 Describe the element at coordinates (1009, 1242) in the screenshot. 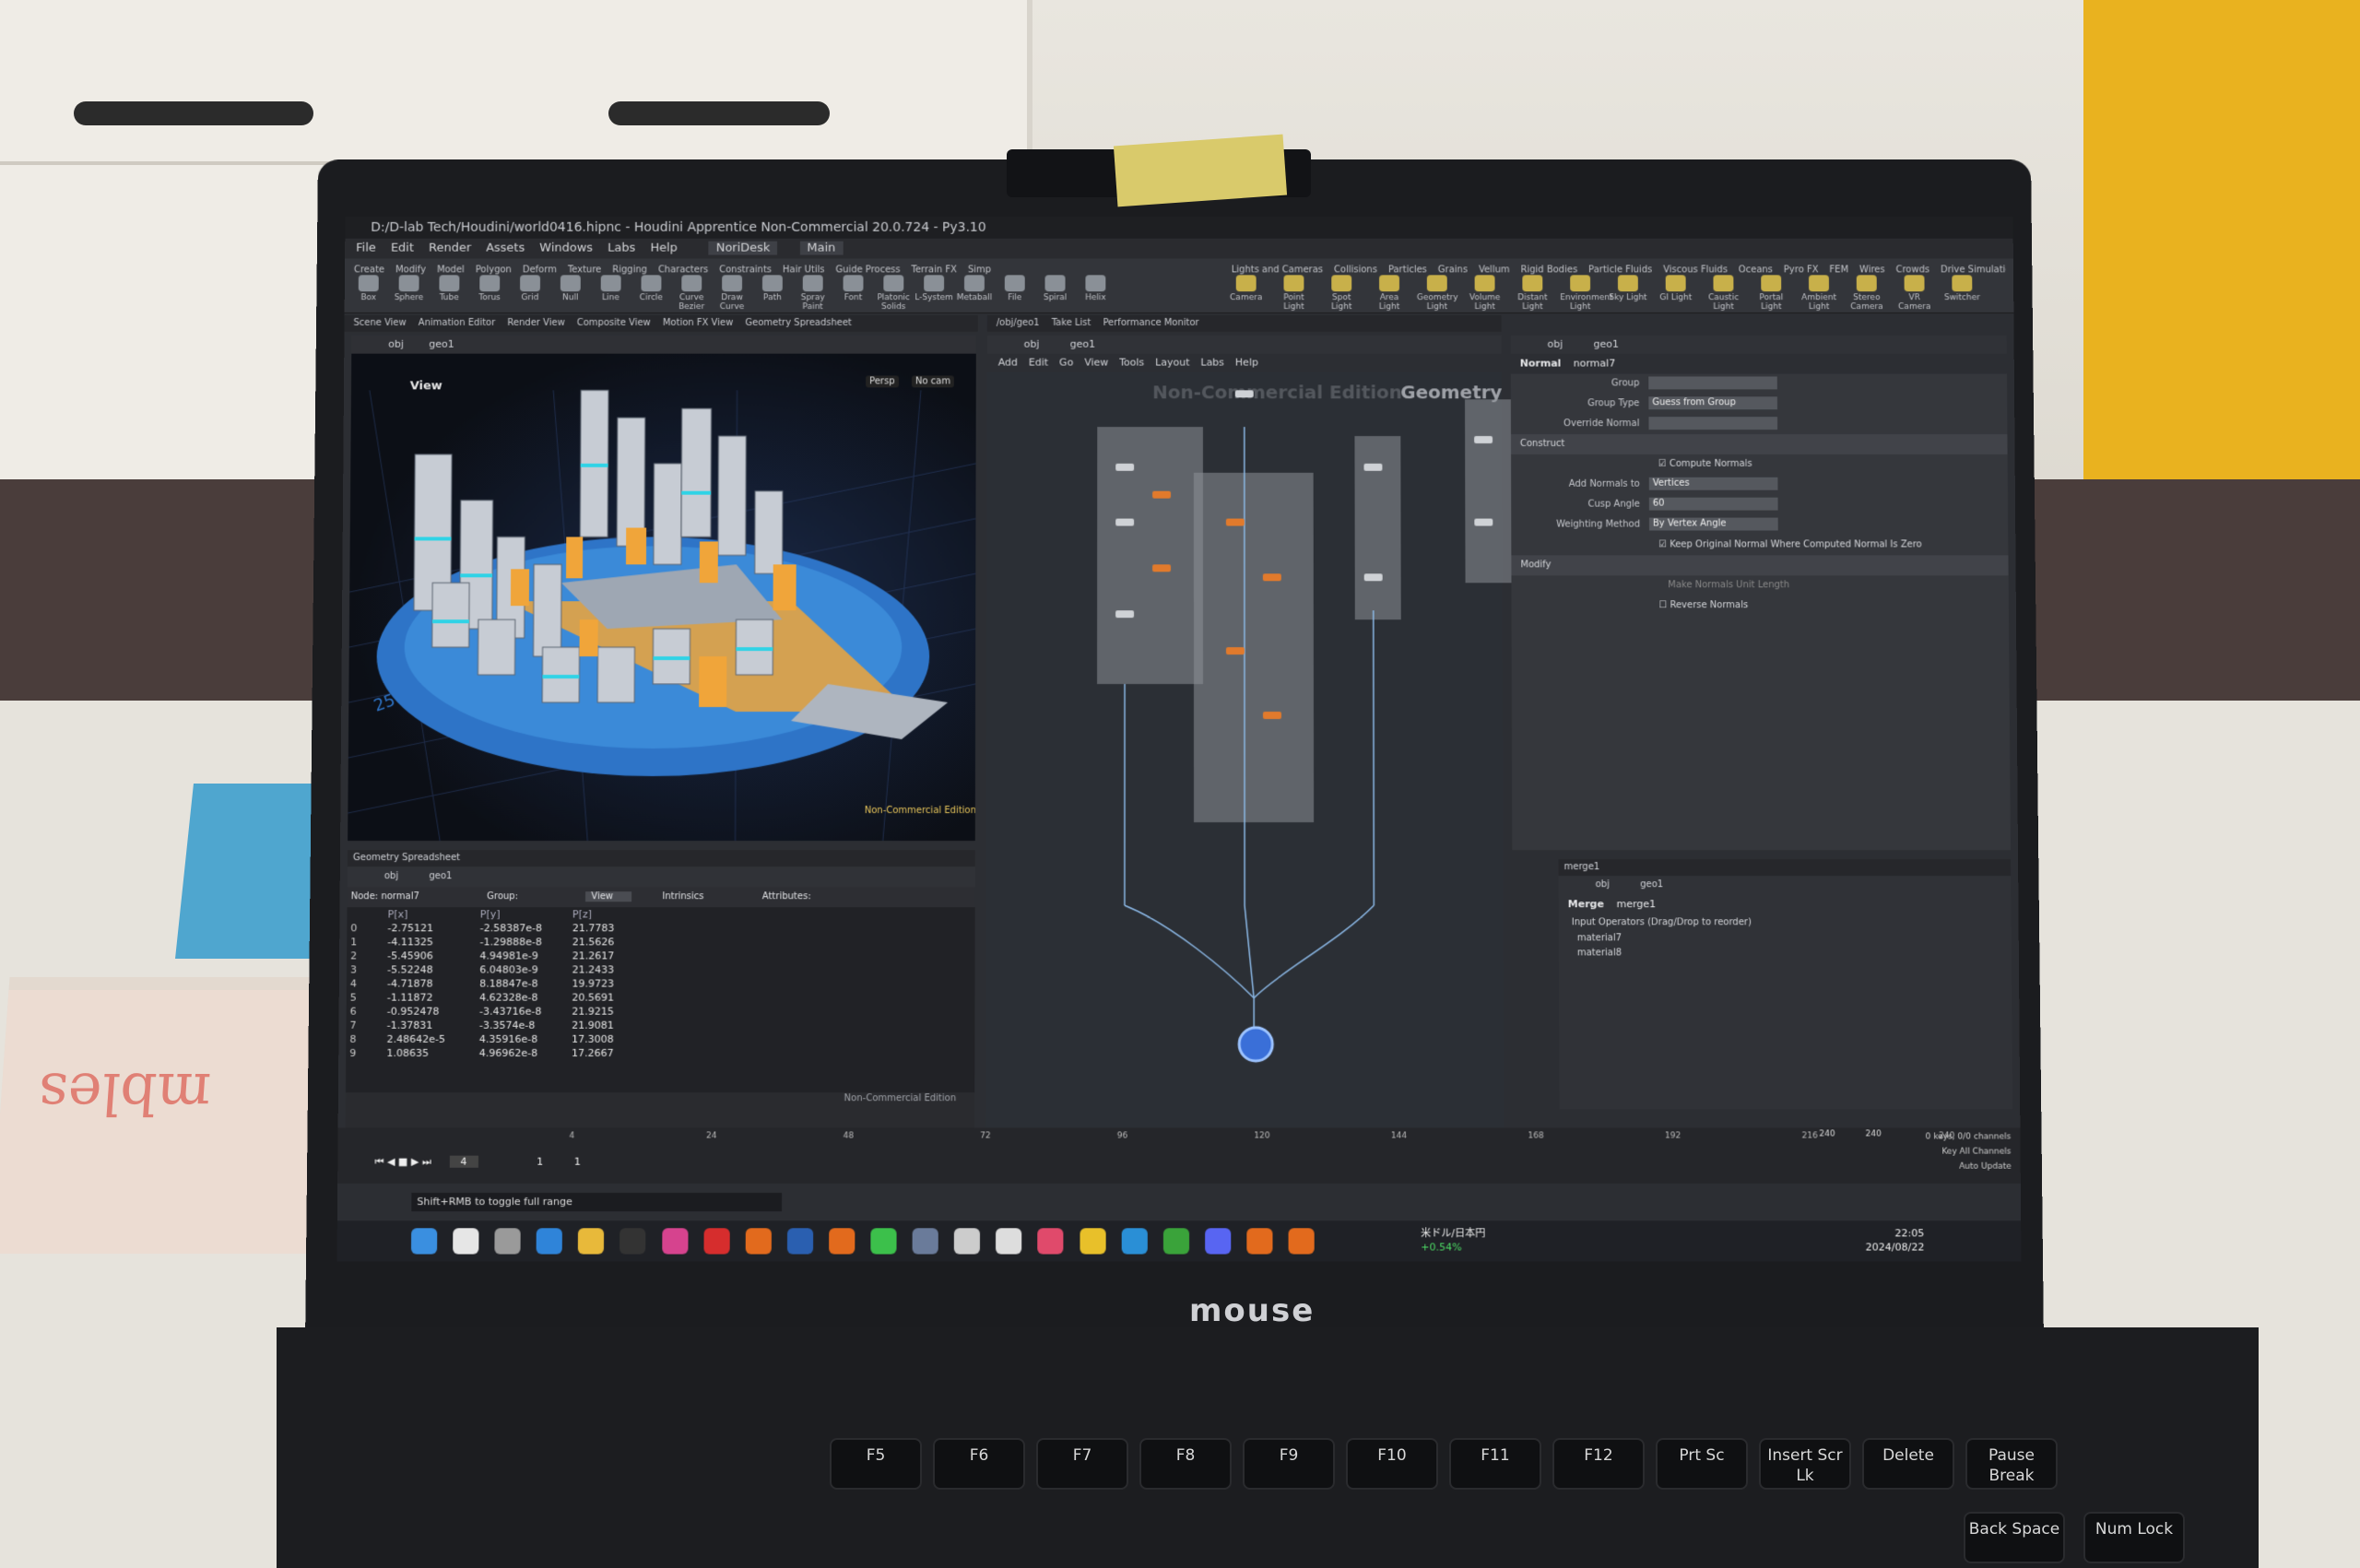

I see `typora-icon` at that location.